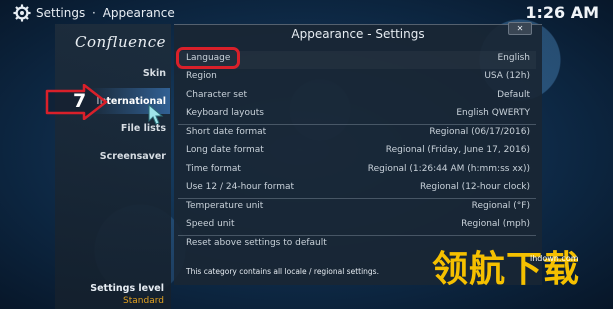 This screenshot has width=613, height=309. I want to click on setting-row-keyboard-layouts: Keyboard layouts English QWERTY, so click(357, 115).